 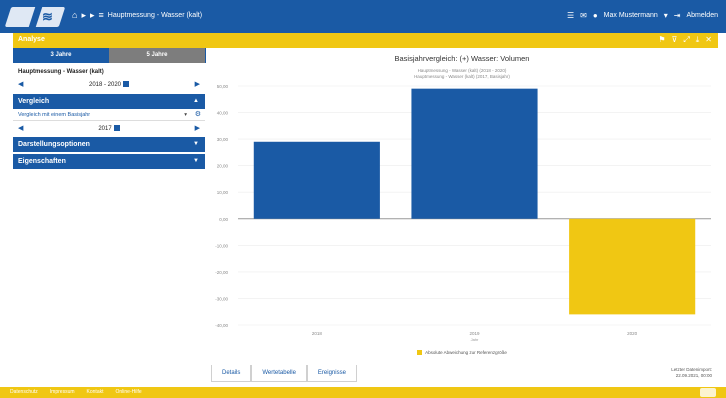 I want to click on comparison-select: Vergleich mit einem Basisjahr ▾ ⚙, so click(x=109, y=115).